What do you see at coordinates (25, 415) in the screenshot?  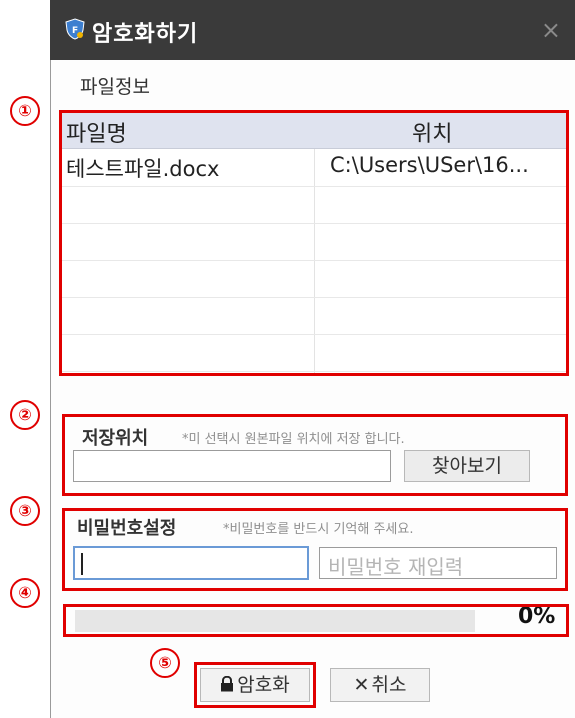 I see `annotation-number-2: ②` at bounding box center [25, 415].